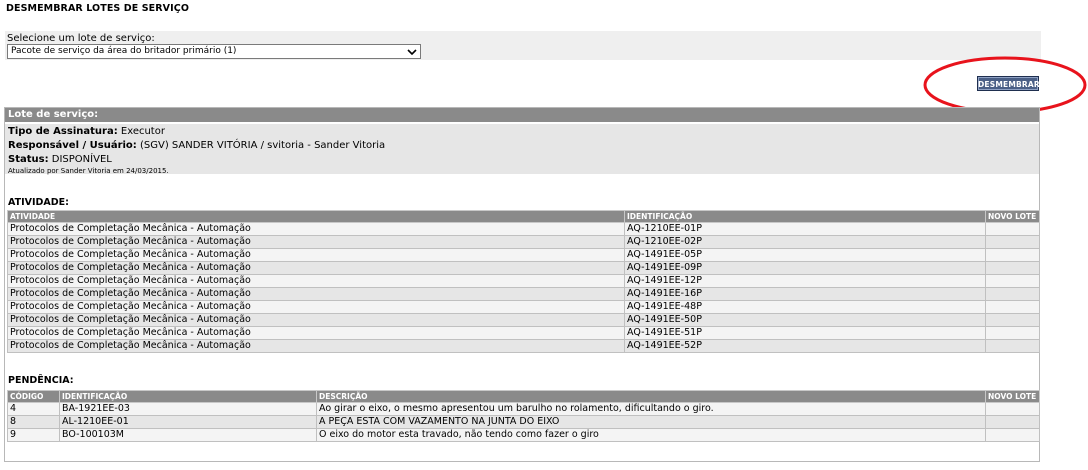  What do you see at coordinates (98, 8) in the screenshot?
I see `page-title: DESMEMBRAR LOTES DE SERVIÇO` at bounding box center [98, 8].